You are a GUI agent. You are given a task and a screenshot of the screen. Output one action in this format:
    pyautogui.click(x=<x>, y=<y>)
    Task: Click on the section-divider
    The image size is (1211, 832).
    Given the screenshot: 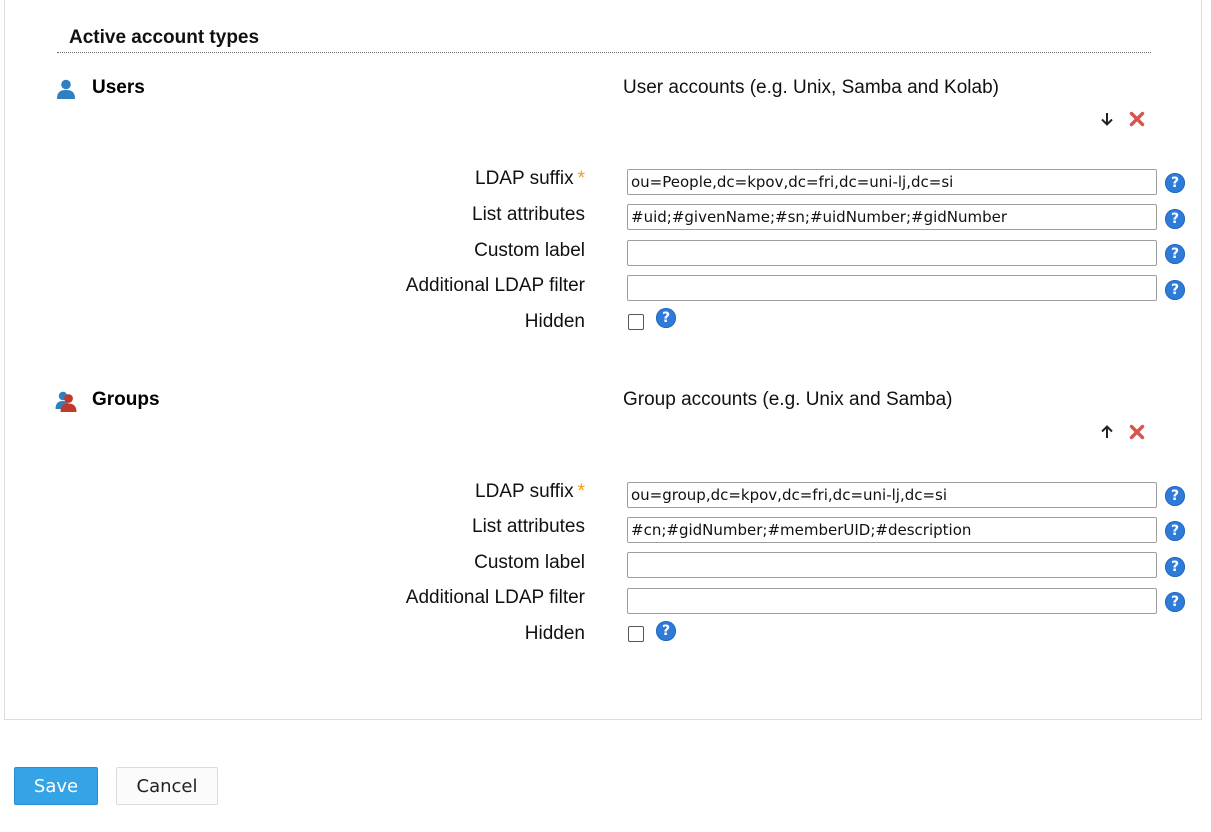 What is the action you would take?
    pyautogui.click(x=604, y=52)
    